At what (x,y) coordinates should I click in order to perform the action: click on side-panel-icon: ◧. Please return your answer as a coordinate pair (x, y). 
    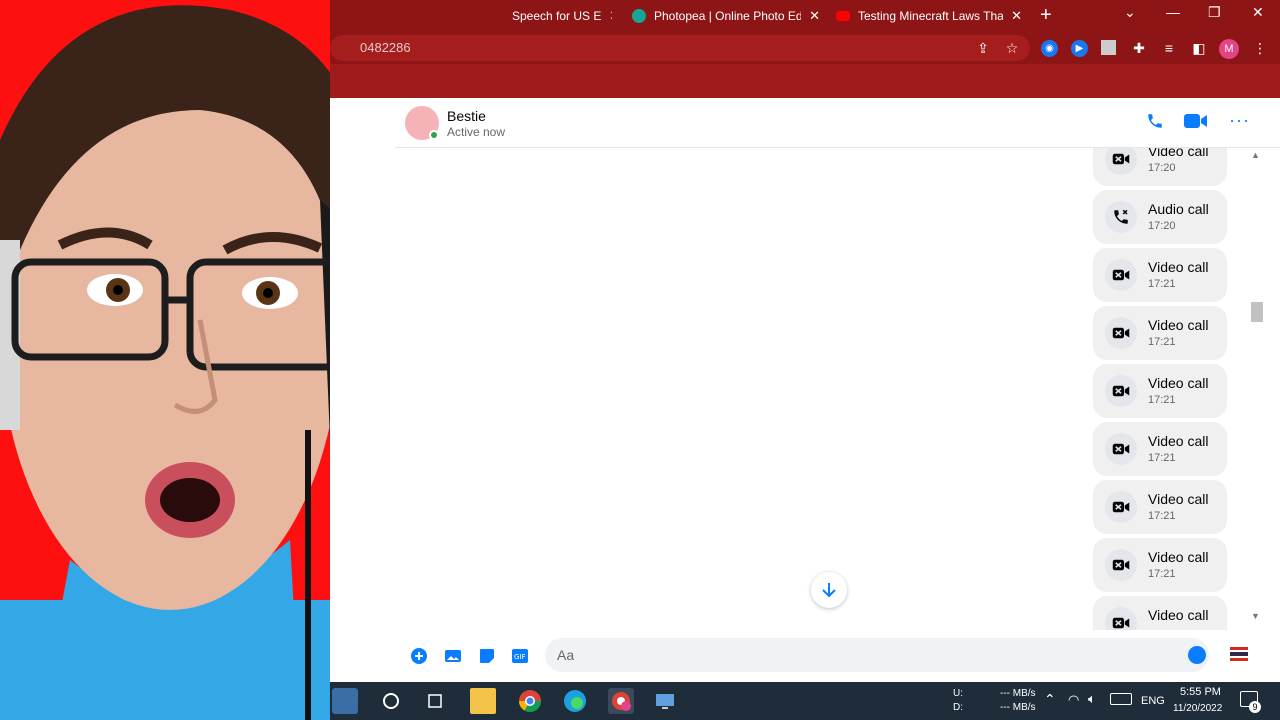
    Looking at the image, I should click on (1199, 48).